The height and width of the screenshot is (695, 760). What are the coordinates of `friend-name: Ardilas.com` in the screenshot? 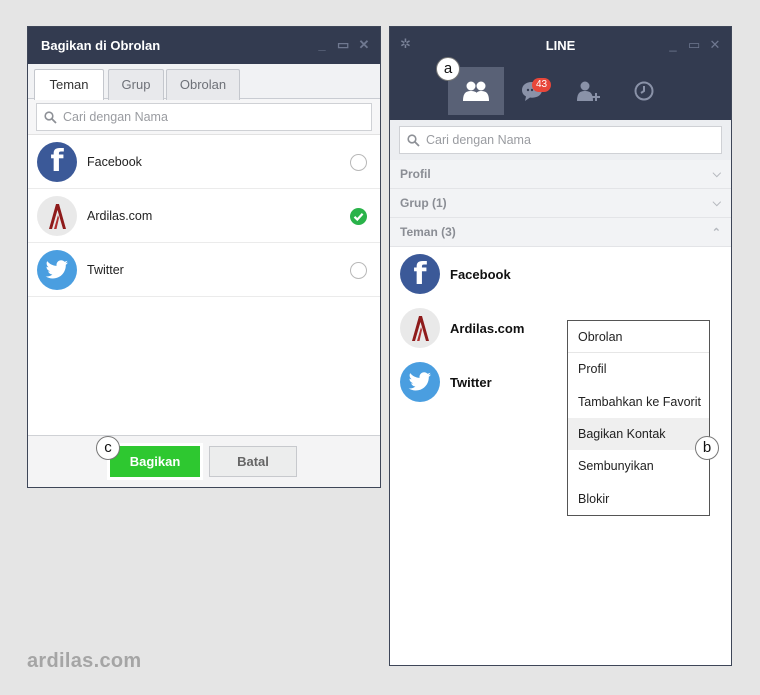 It's located at (487, 328).